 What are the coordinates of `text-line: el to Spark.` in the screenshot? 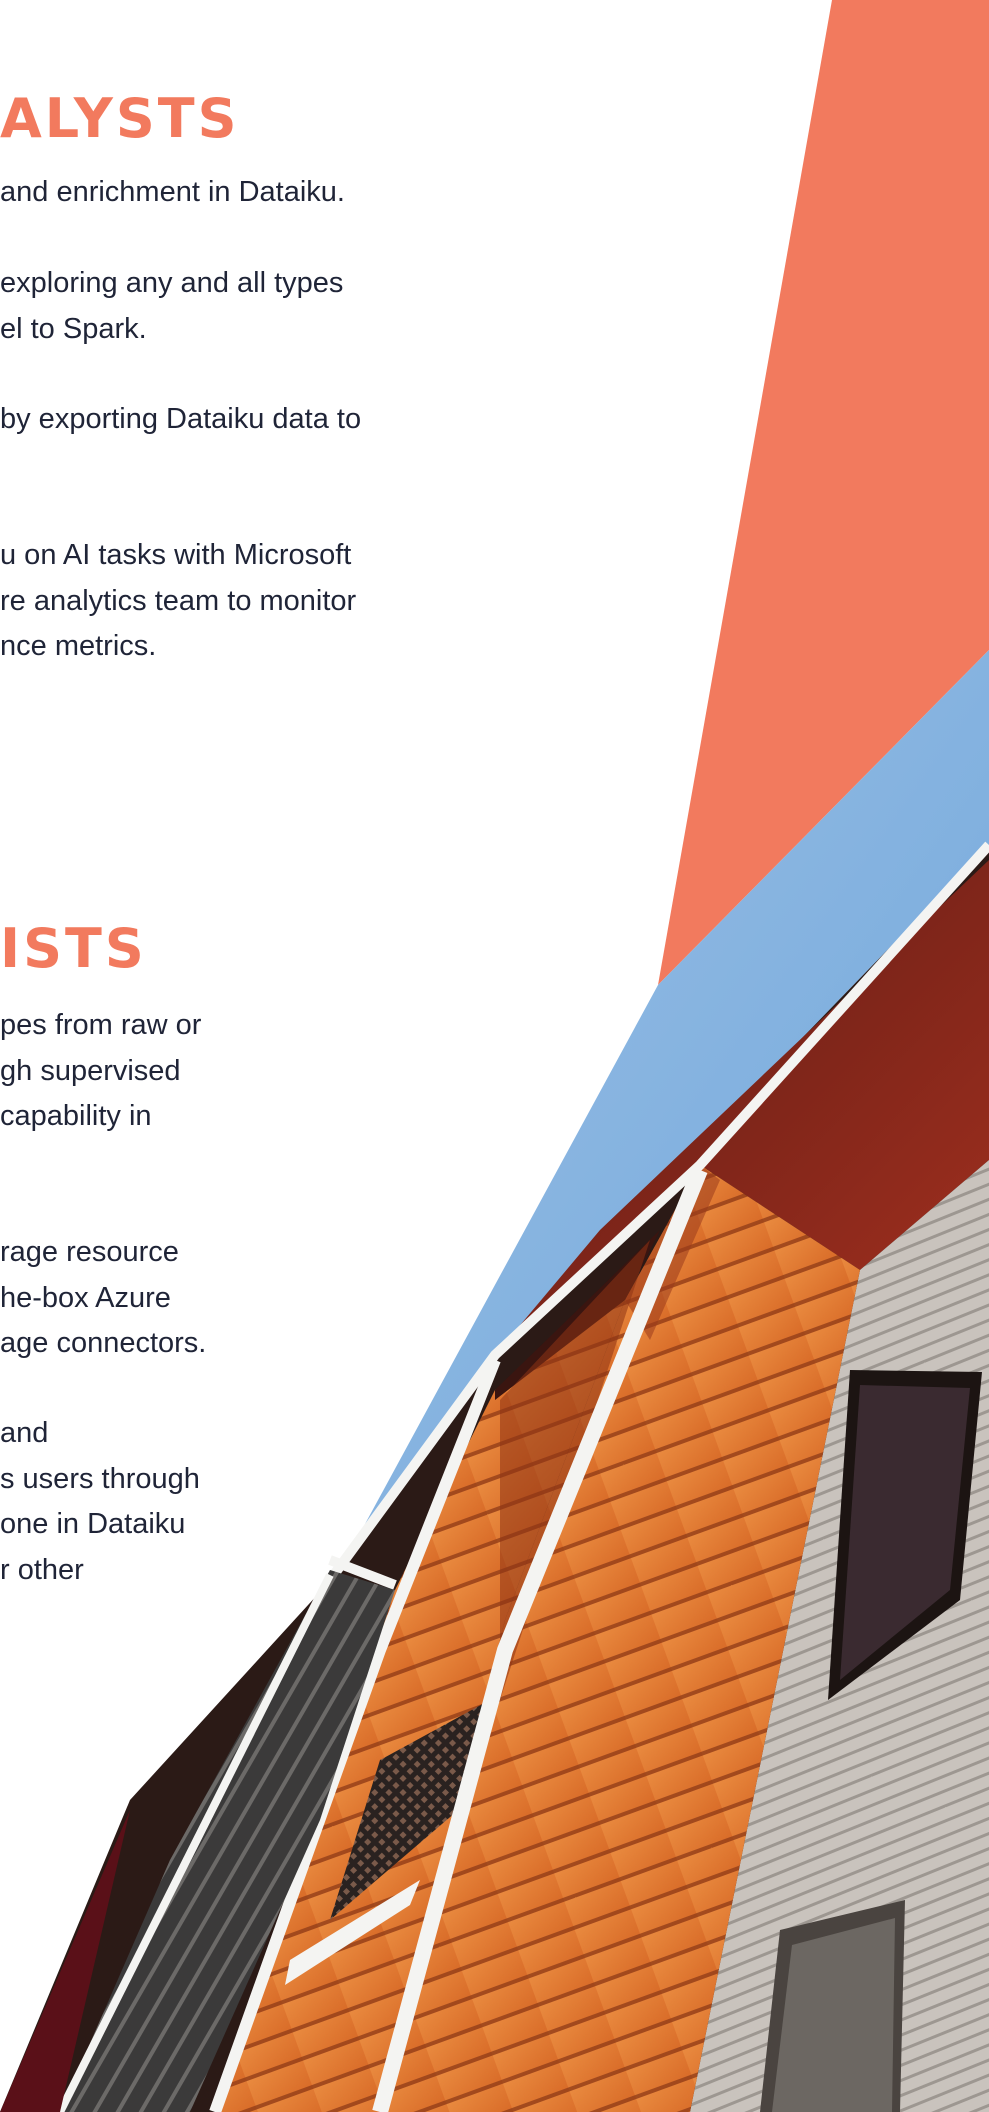 It's located at (73, 328).